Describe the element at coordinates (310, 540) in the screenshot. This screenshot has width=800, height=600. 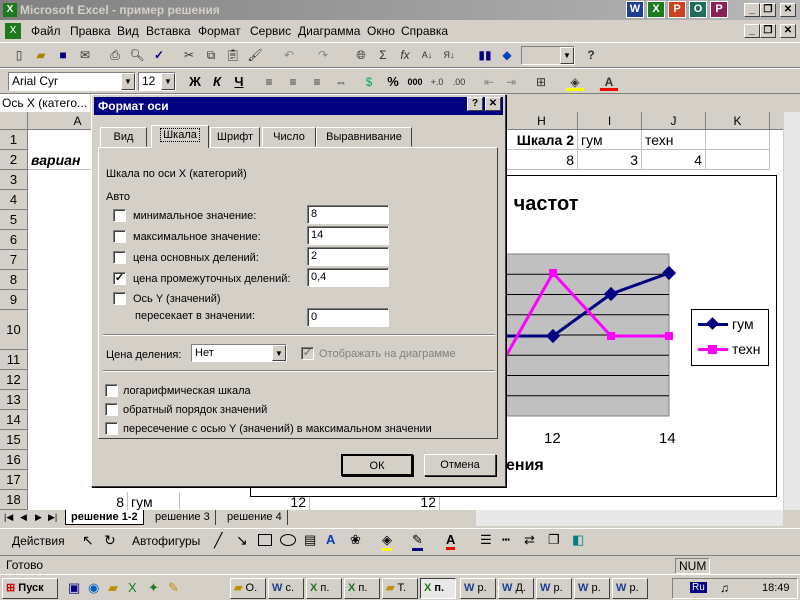
I see `textbox-icon: ▤` at that location.